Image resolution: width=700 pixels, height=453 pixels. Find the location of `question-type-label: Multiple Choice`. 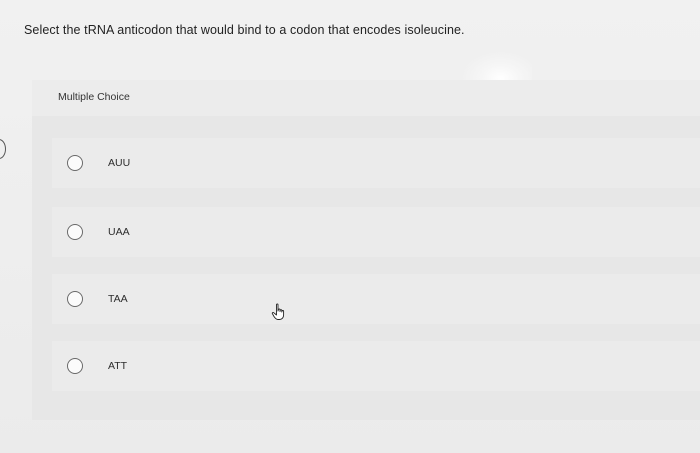

question-type-label: Multiple Choice is located at coordinates (94, 97).